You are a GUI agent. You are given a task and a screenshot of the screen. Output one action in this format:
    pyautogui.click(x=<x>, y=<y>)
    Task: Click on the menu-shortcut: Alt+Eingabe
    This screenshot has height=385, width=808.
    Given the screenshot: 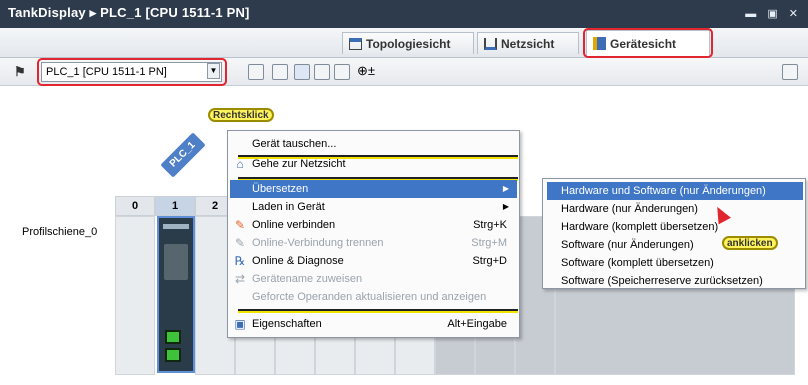 What is the action you would take?
    pyautogui.click(x=477, y=324)
    